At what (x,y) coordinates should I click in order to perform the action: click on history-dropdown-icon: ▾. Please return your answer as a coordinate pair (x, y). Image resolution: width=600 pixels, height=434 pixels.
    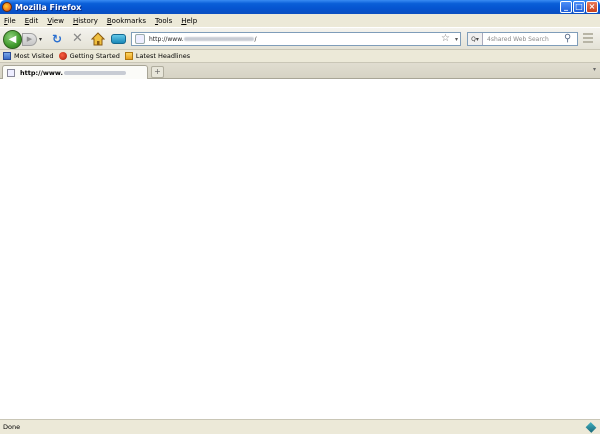
    Looking at the image, I should click on (40, 39).